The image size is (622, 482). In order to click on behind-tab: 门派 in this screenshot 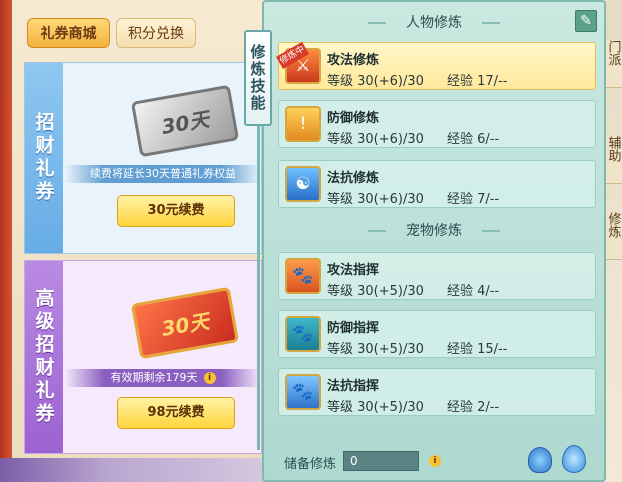, I will do `click(613, 64)`.